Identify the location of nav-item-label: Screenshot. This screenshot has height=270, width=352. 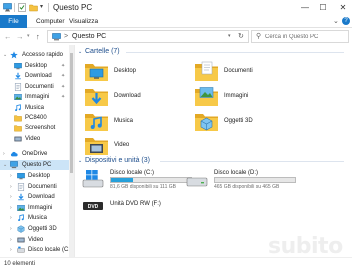
(40, 128).